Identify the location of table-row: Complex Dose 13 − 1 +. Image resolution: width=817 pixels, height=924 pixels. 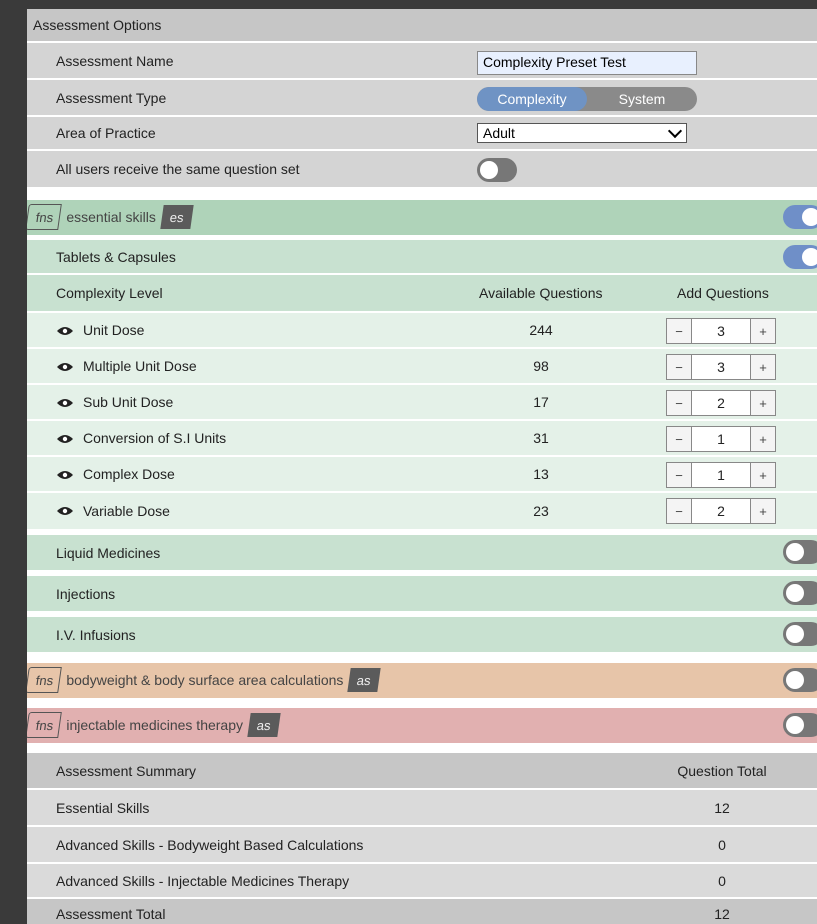
(422, 475).